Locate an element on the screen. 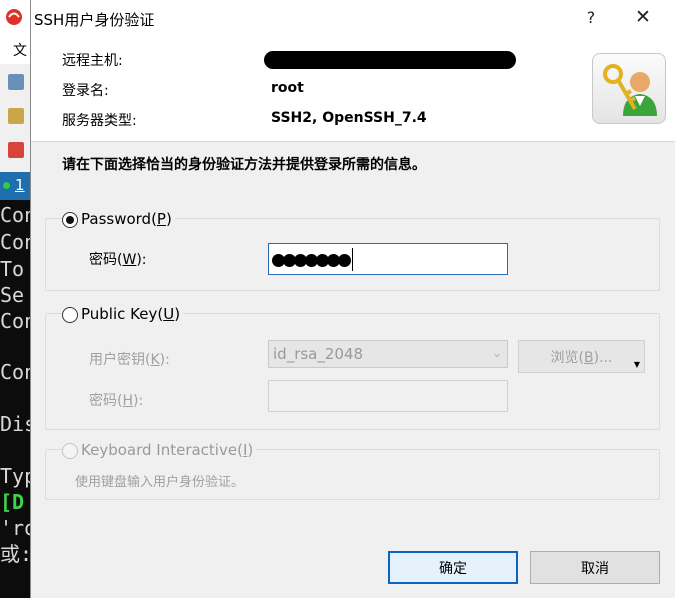 This screenshot has width=675, height=598. dialog-title: SSH用户身份验证 is located at coordinates (94, 20).